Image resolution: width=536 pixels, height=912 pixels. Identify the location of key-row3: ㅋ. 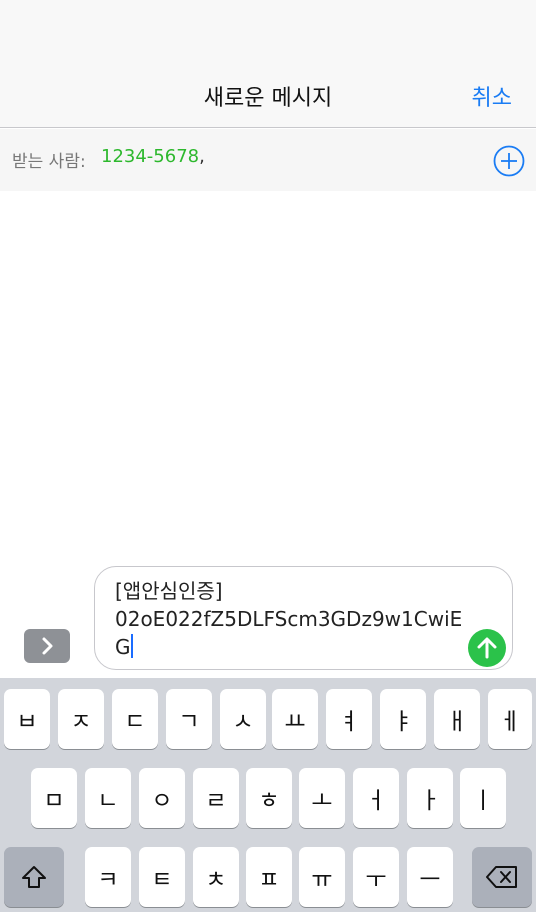
(108, 877).